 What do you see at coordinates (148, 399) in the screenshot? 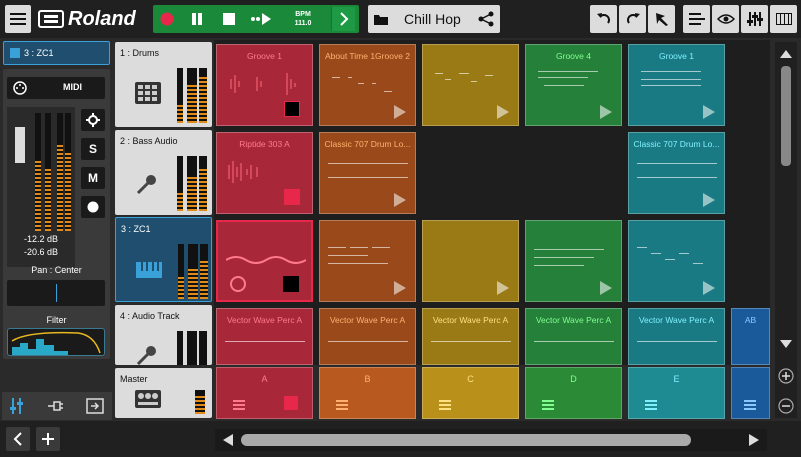
I see `master-controller-icon` at bounding box center [148, 399].